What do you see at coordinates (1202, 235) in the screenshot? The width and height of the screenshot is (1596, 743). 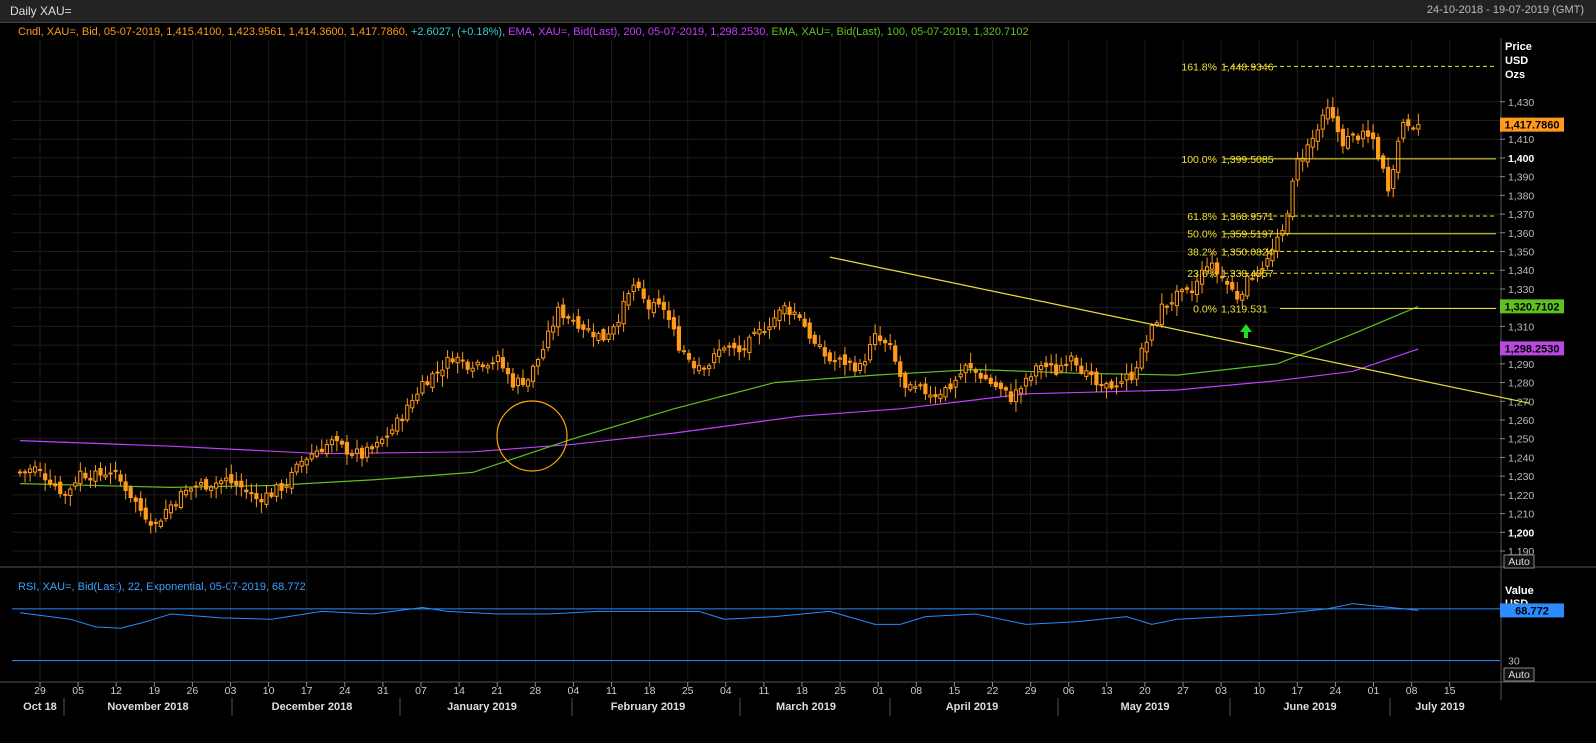 I see `fib-percent: 50.0%` at bounding box center [1202, 235].